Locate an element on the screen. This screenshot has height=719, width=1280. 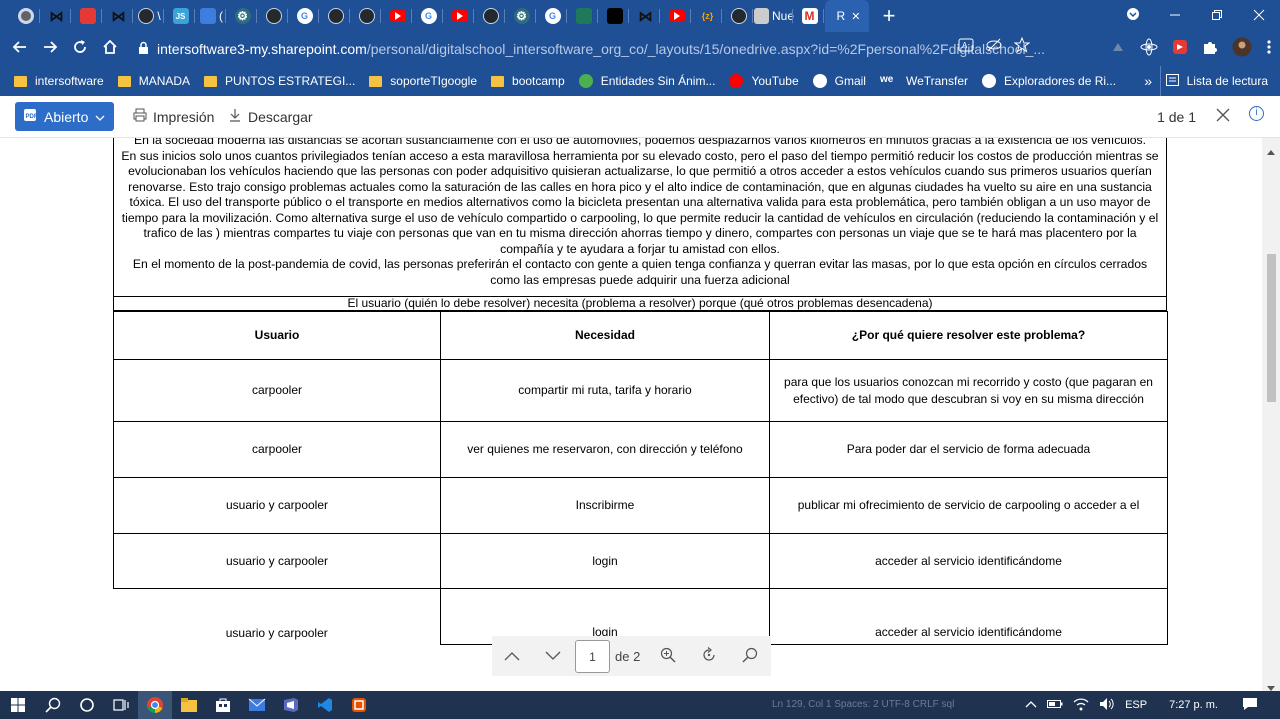
store-icon is located at coordinates (223, 705).